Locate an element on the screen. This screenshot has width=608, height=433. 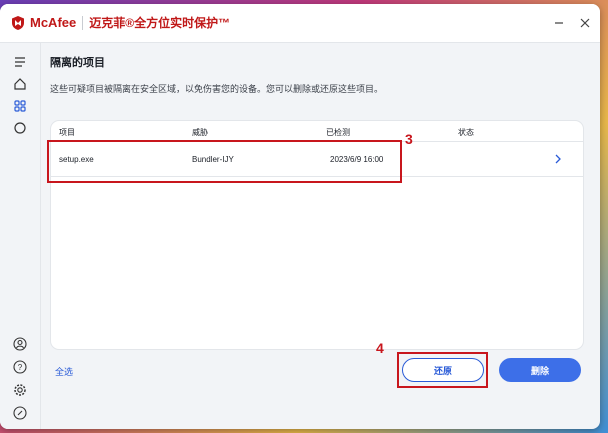
brand-name: McAfee is located at coordinates (53, 22).